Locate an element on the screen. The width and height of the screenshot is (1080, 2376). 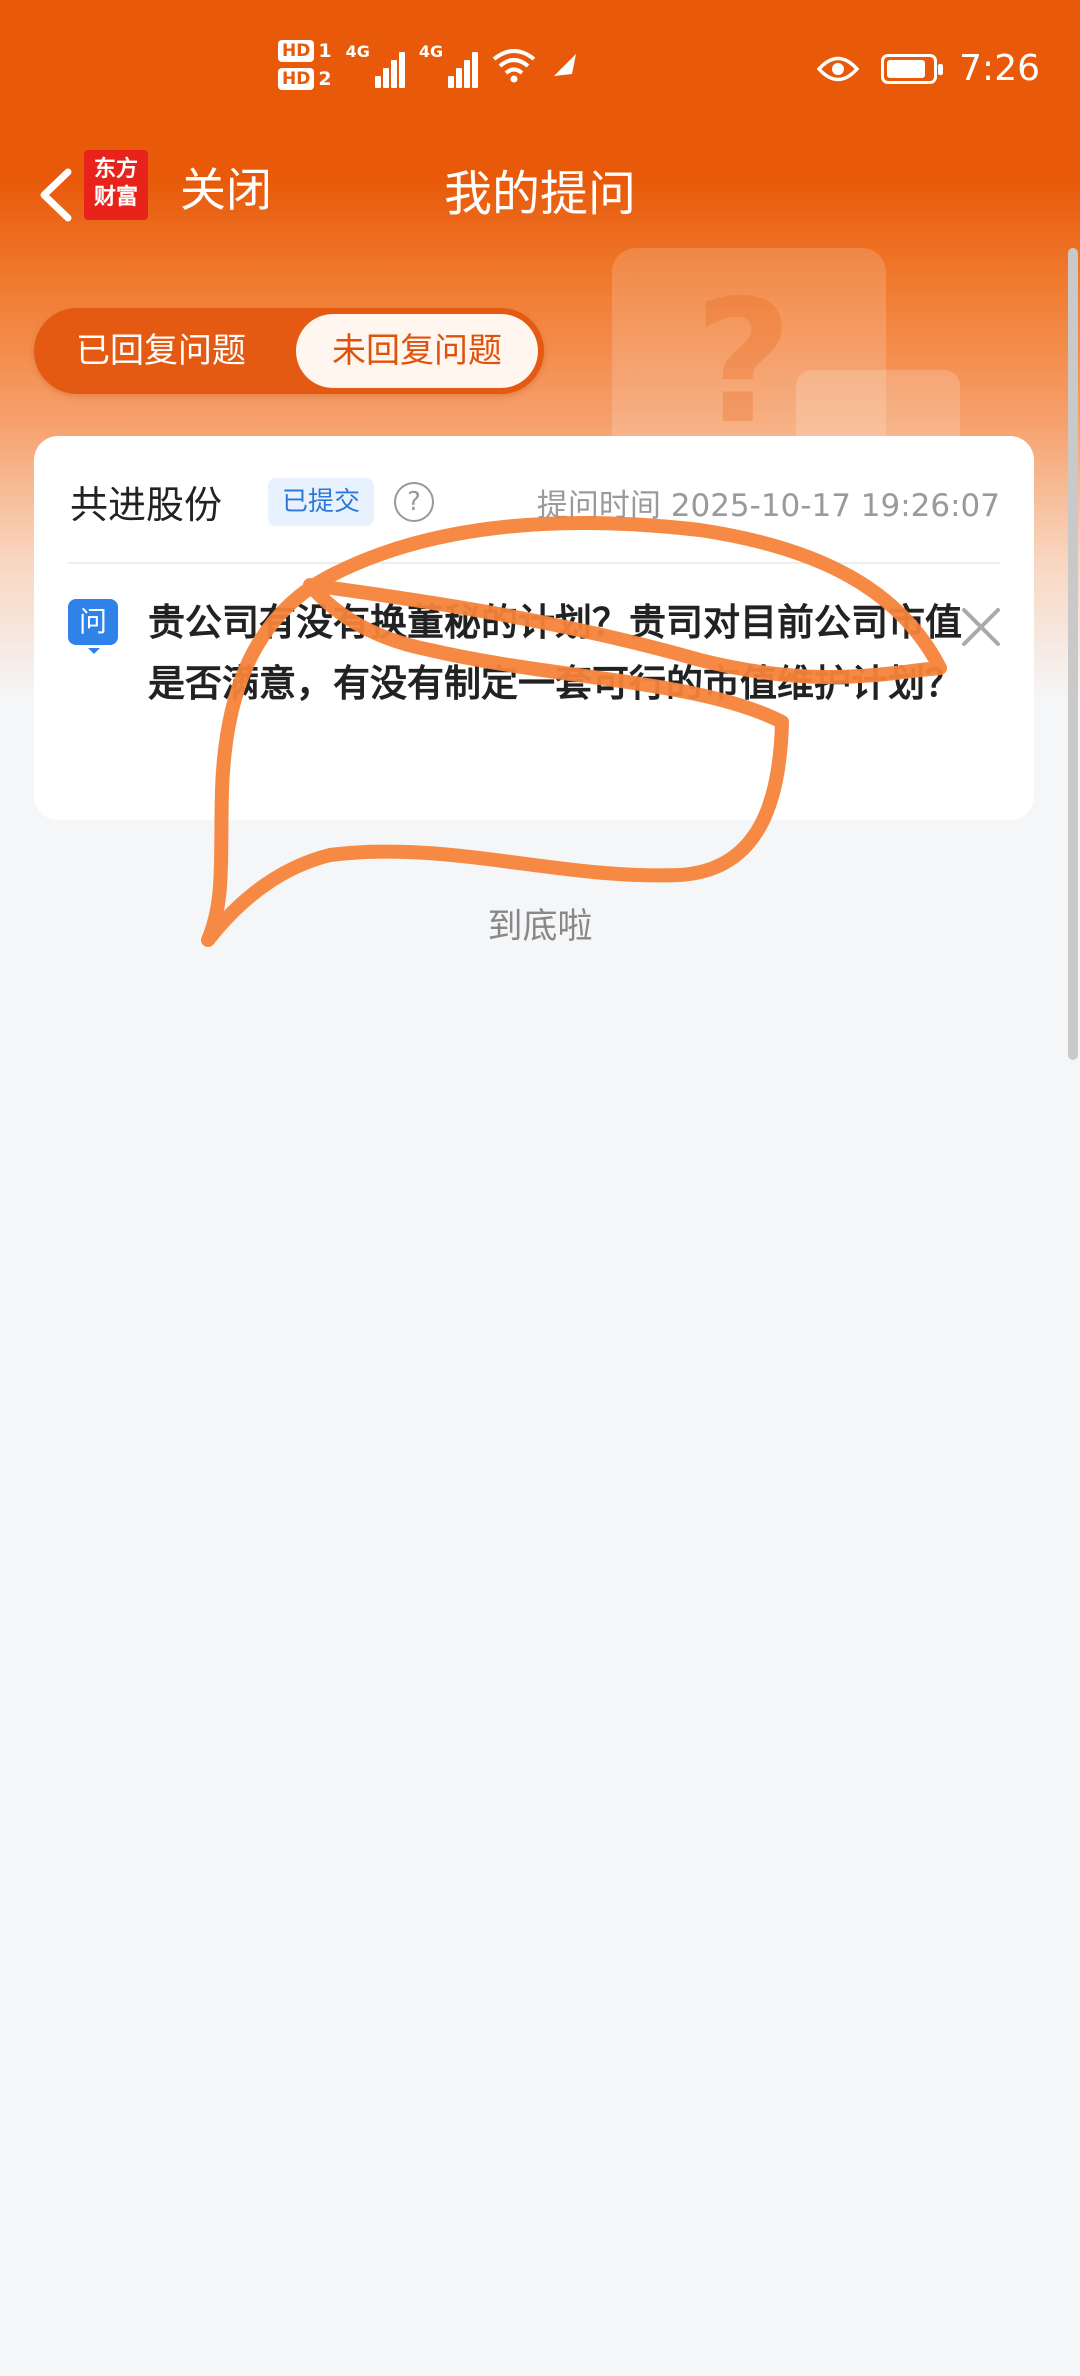
status-bar: HD 1 HD 2 4G 4G 7:26 is located at coordinates (540, 70).